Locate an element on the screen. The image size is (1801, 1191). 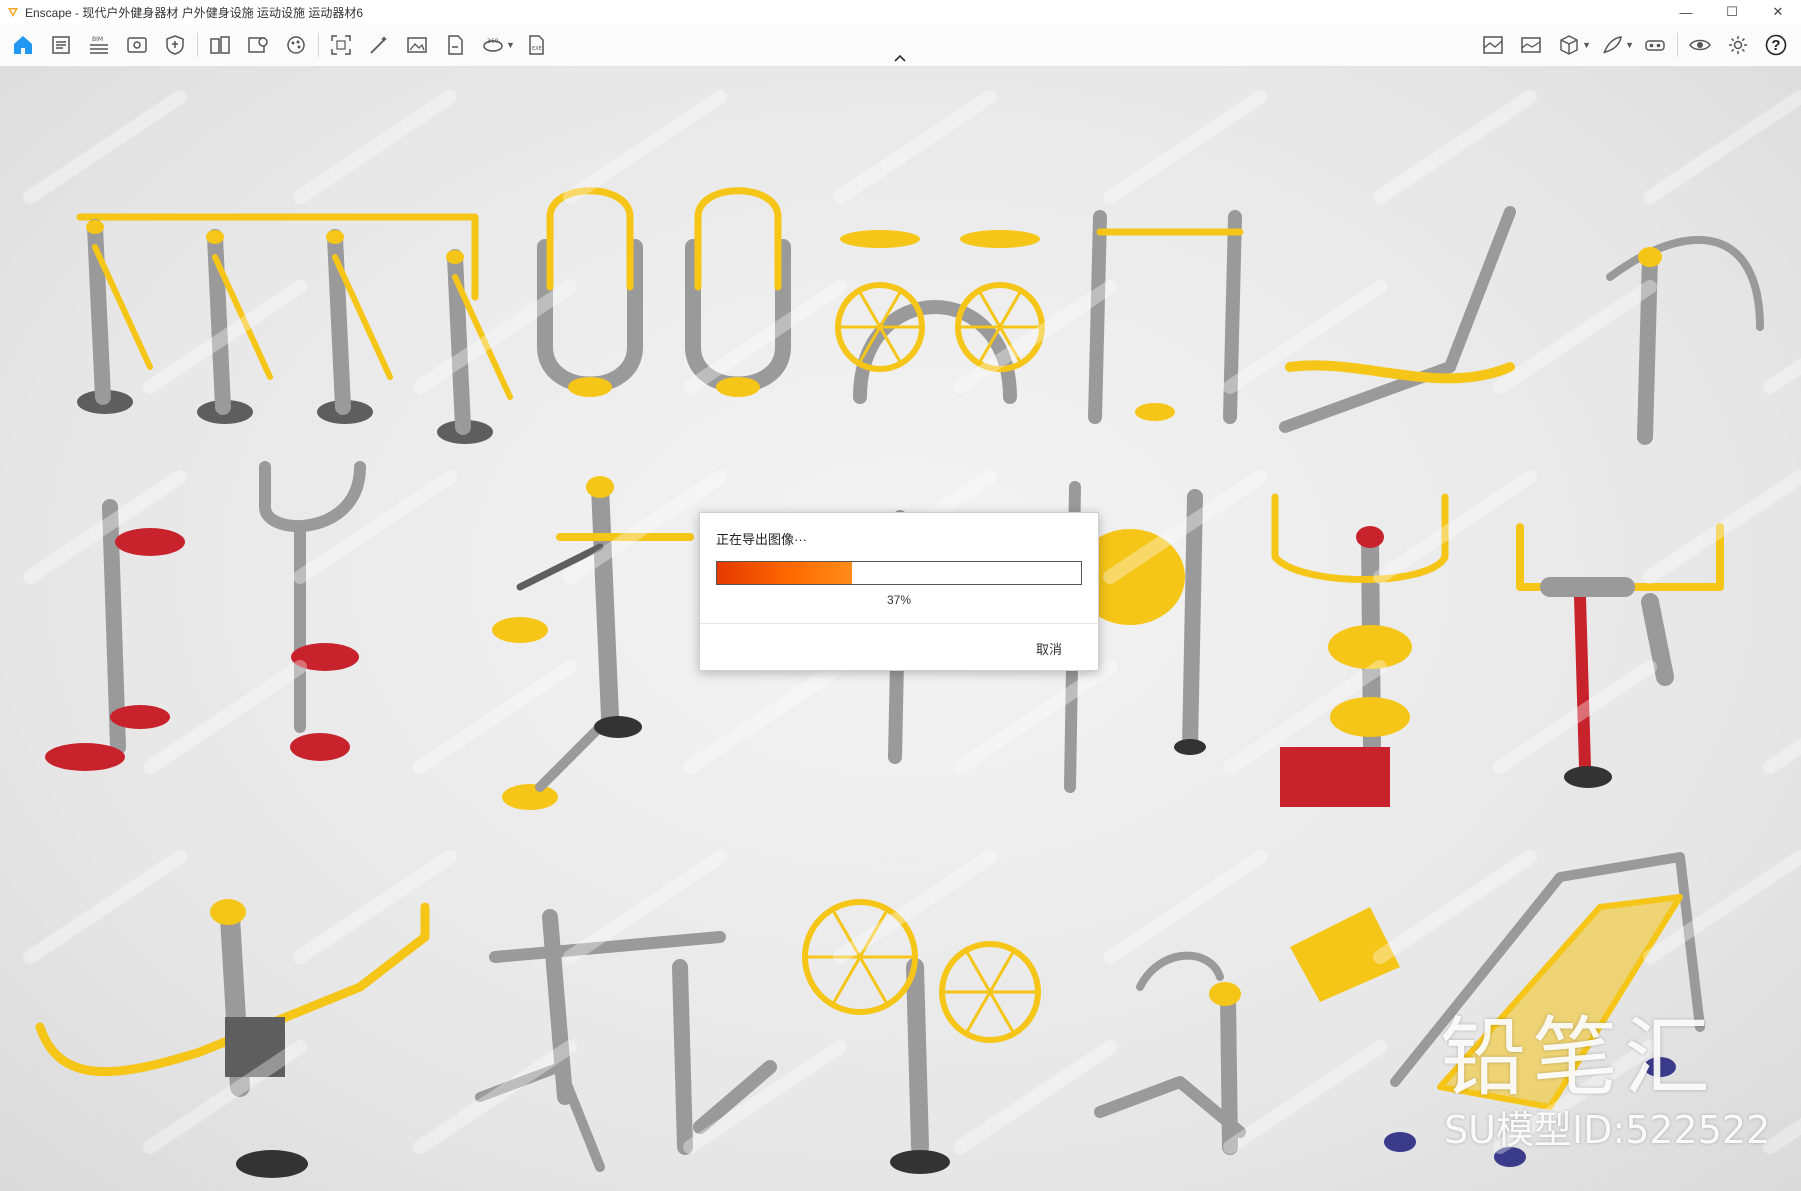
help-label: ? is located at coordinates (1776, 45).